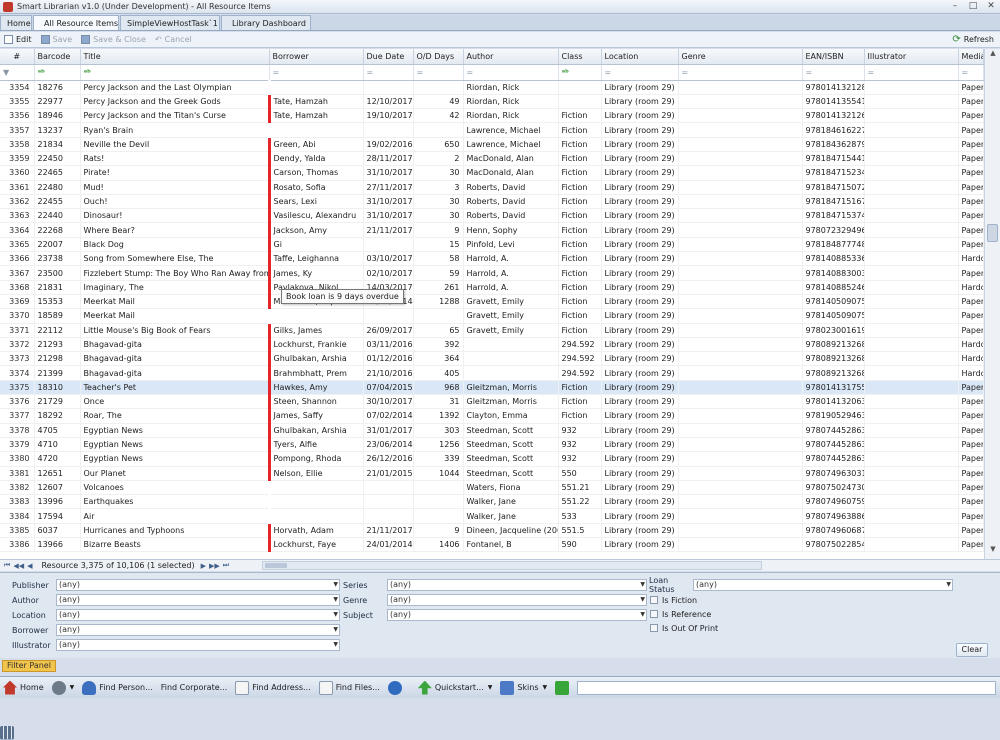 The width and height of the screenshot is (1000, 740). I want to click on column-filter-due-date: =, so click(388, 72).